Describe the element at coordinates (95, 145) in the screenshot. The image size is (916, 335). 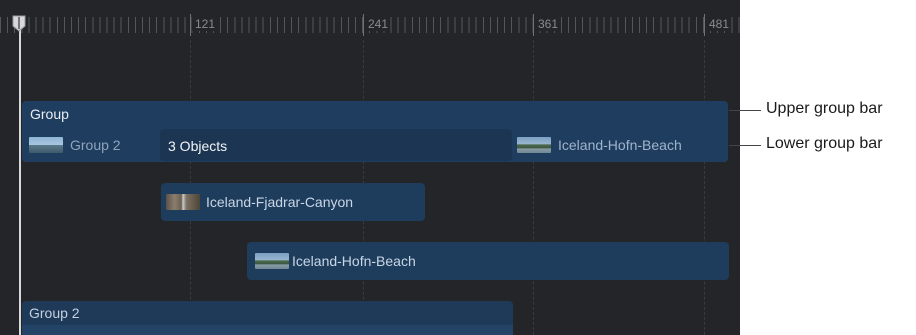
I see `lower-group2-label: Group 2` at that location.